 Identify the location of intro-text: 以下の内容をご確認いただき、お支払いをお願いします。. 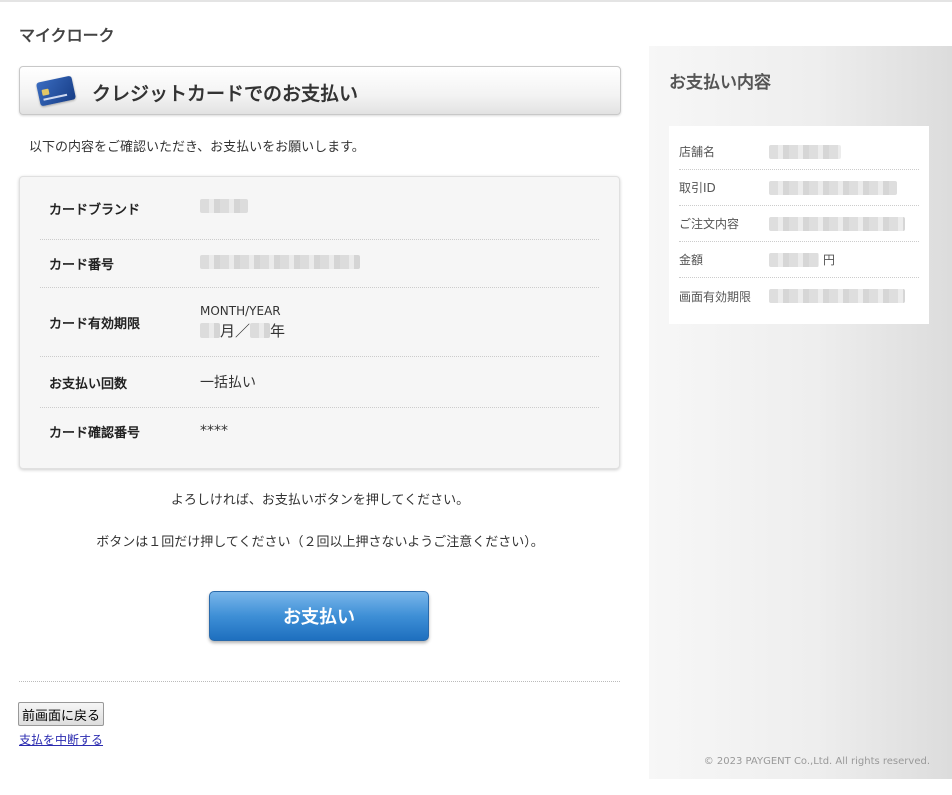
(197, 147).